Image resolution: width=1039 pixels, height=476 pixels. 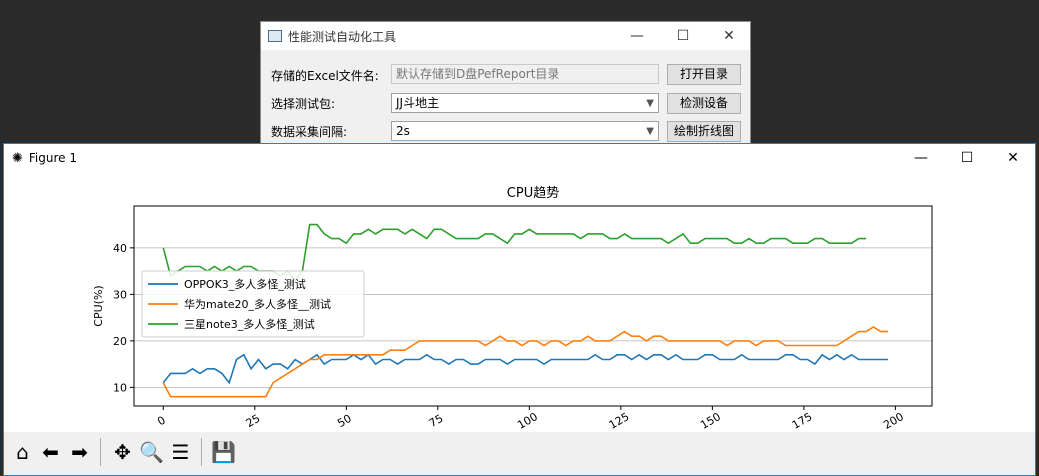 What do you see at coordinates (223, 452) in the screenshot?
I see `save-icon: 💾` at bounding box center [223, 452].